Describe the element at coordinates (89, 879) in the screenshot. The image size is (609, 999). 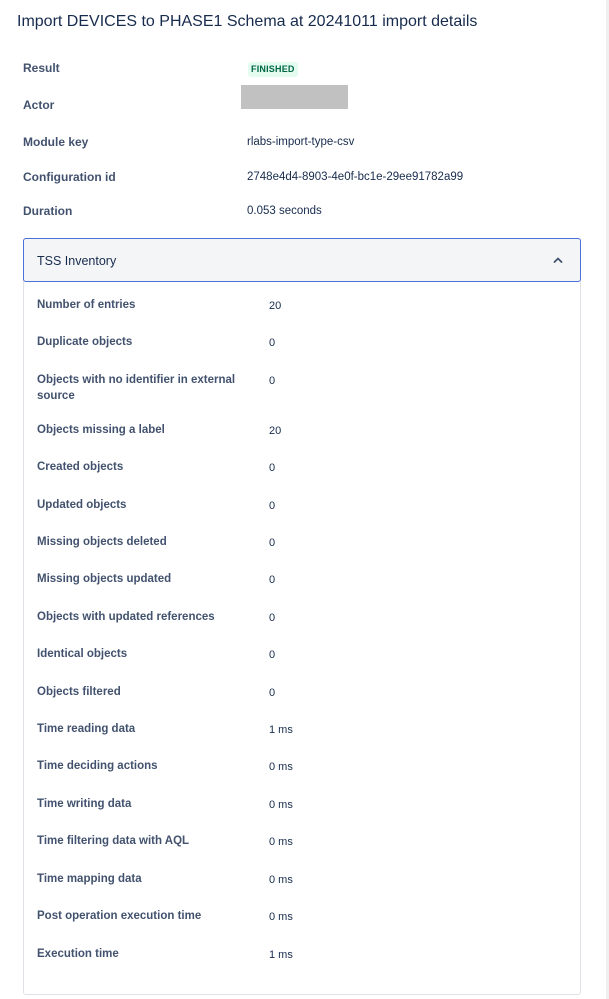
I see `stat-label: Time mapping data` at that location.